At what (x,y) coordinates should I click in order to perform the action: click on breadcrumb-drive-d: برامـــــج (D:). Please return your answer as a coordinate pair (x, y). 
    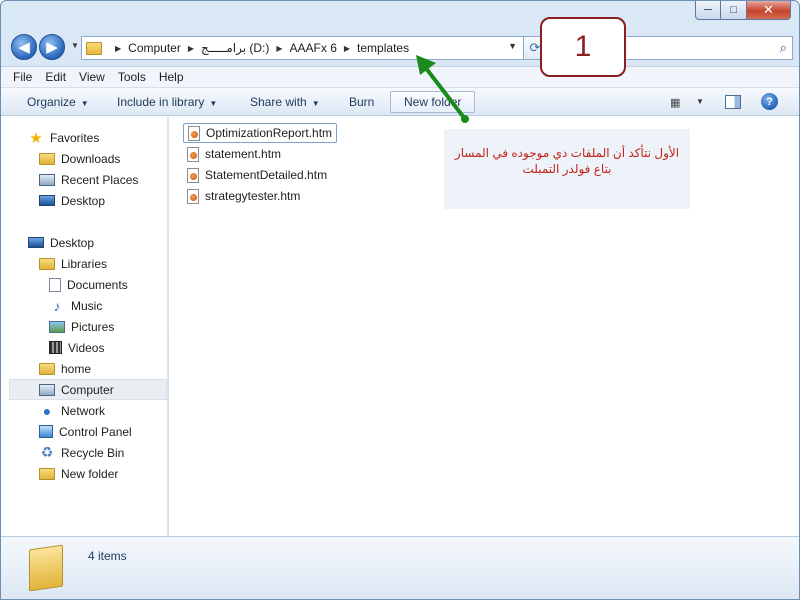
    Looking at the image, I should click on (235, 48).